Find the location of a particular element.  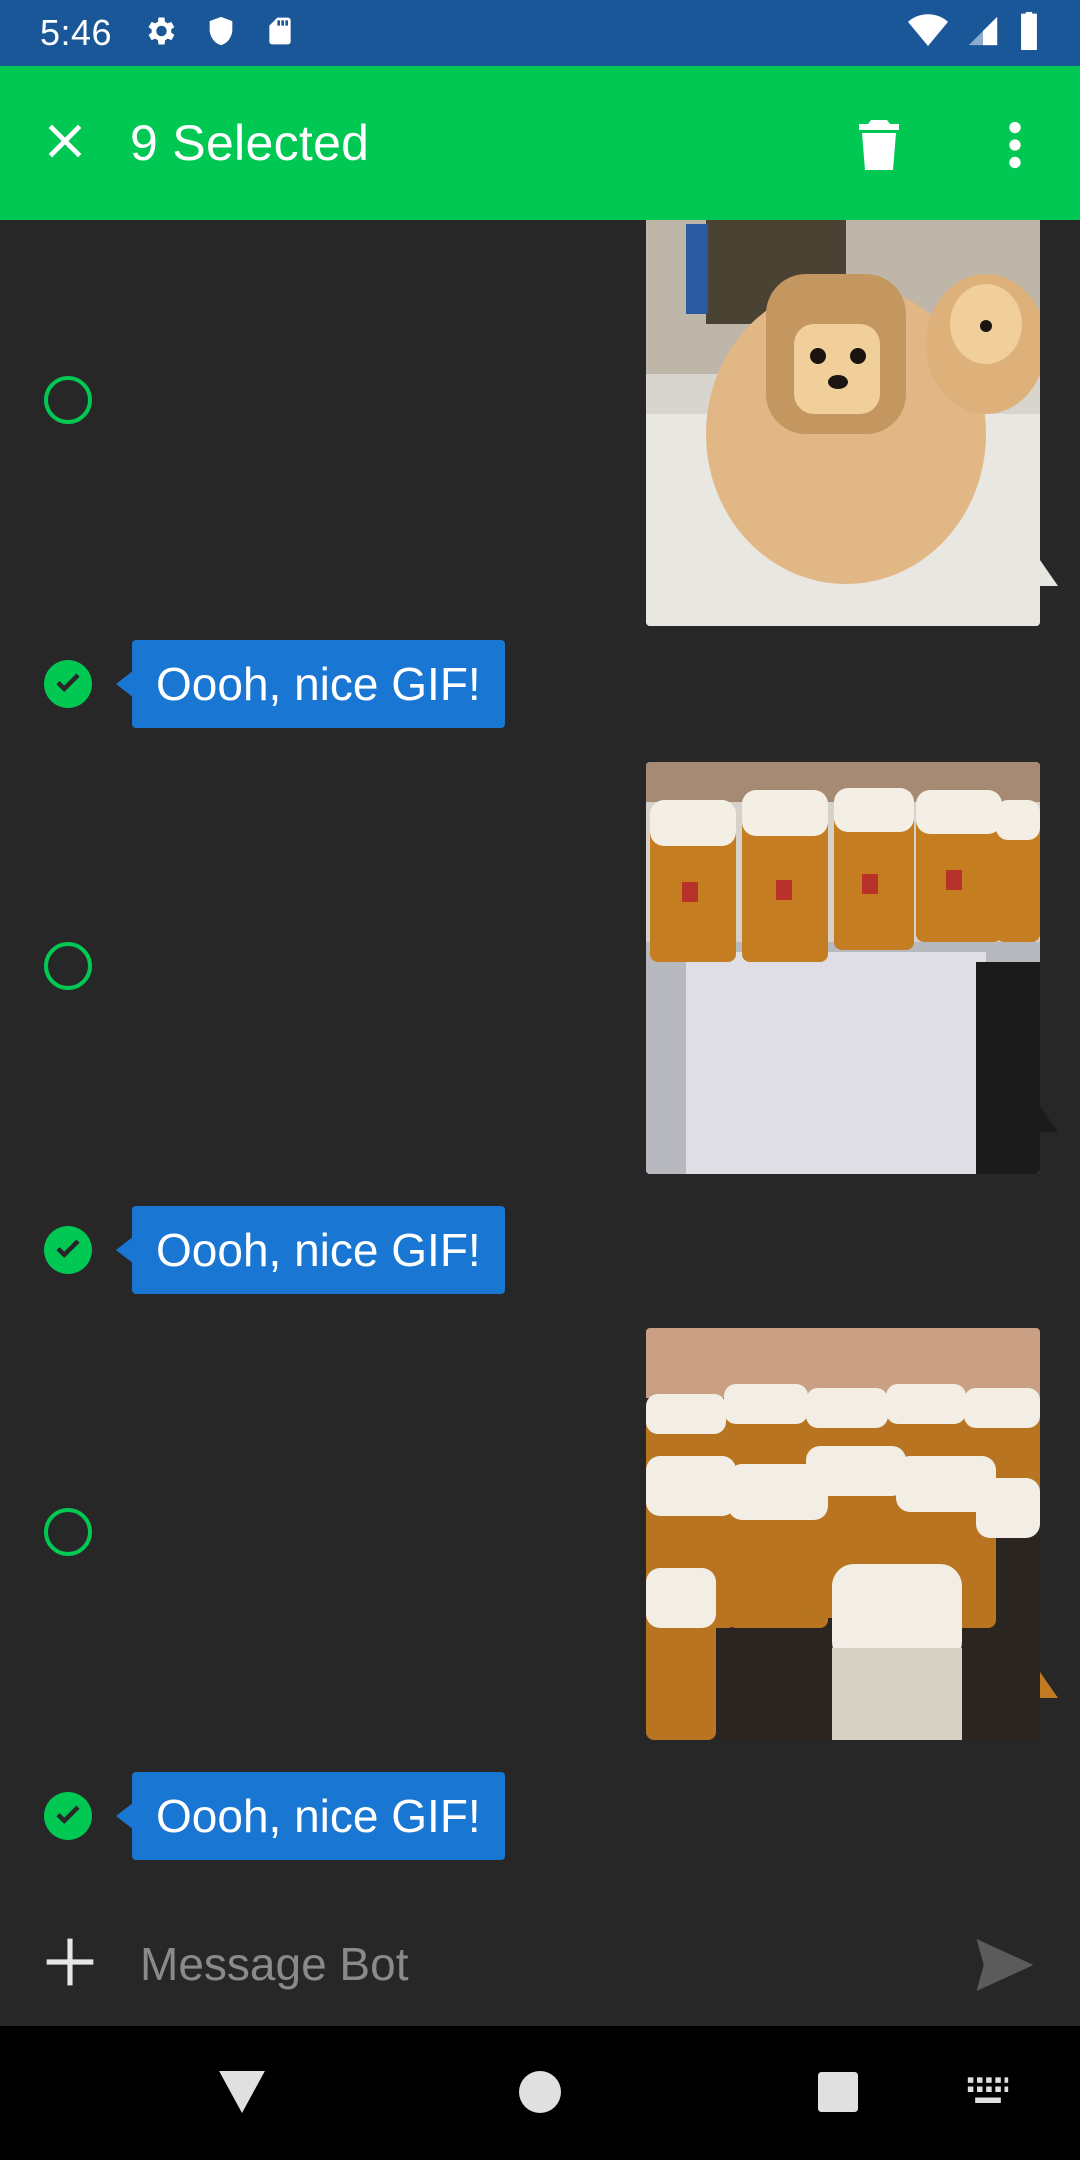

message-input is located at coordinates (530, 1964).